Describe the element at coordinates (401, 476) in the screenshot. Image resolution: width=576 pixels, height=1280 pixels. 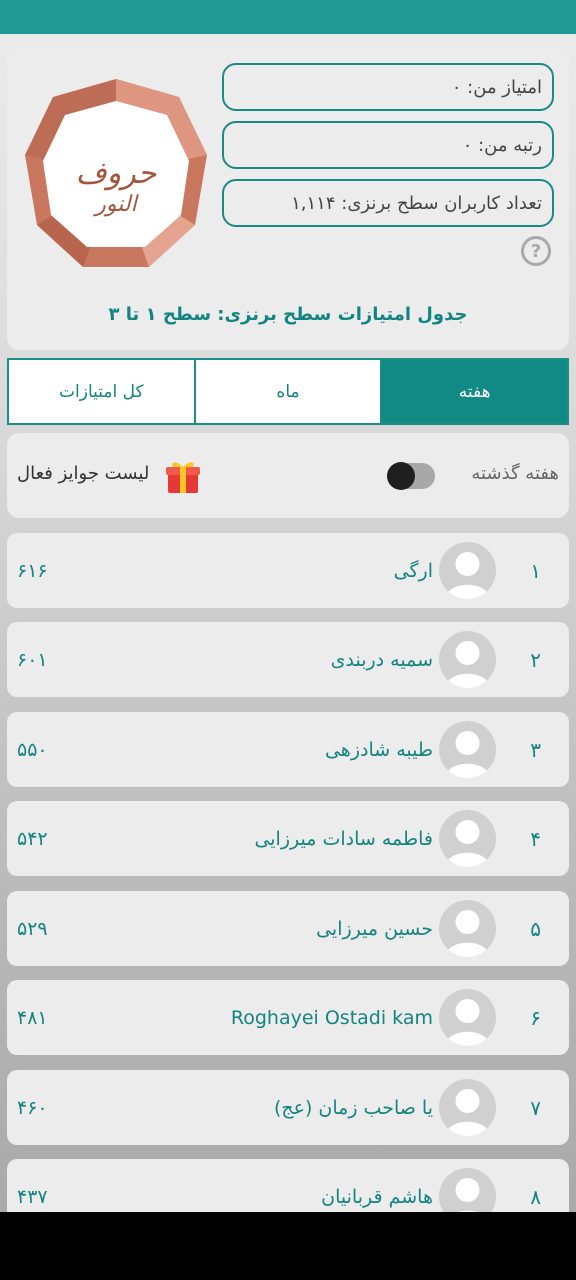
I see `toggle-knob` at that location.